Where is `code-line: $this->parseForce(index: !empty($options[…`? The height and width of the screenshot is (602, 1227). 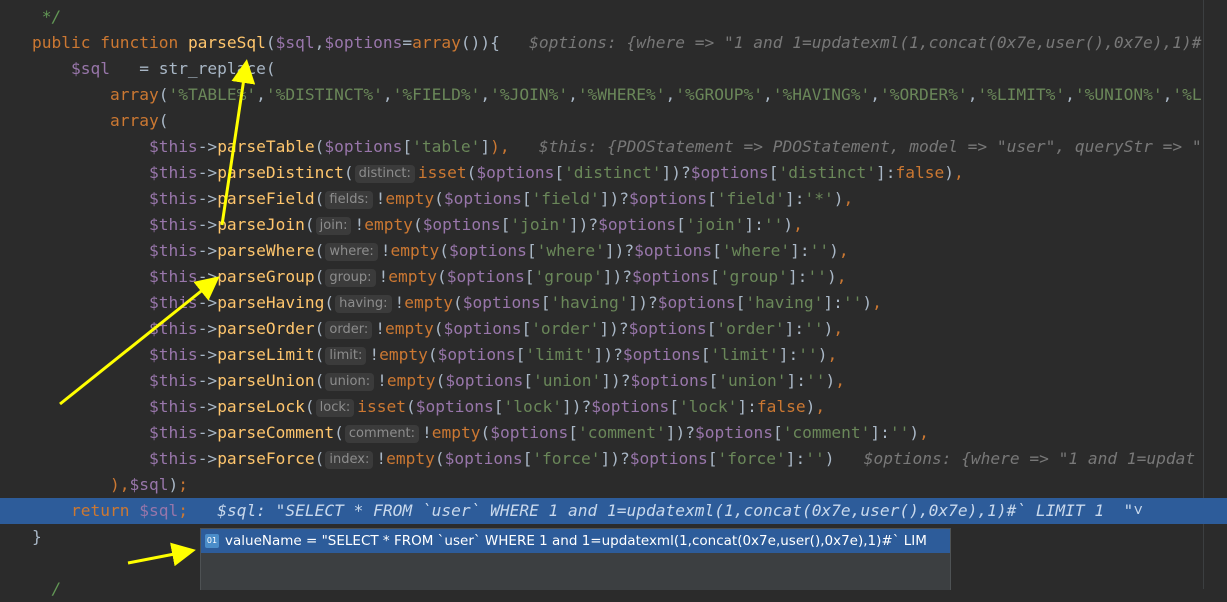
code-line: $this->parseForce(index: !empty($options[… is located at coordinates (613, 459).